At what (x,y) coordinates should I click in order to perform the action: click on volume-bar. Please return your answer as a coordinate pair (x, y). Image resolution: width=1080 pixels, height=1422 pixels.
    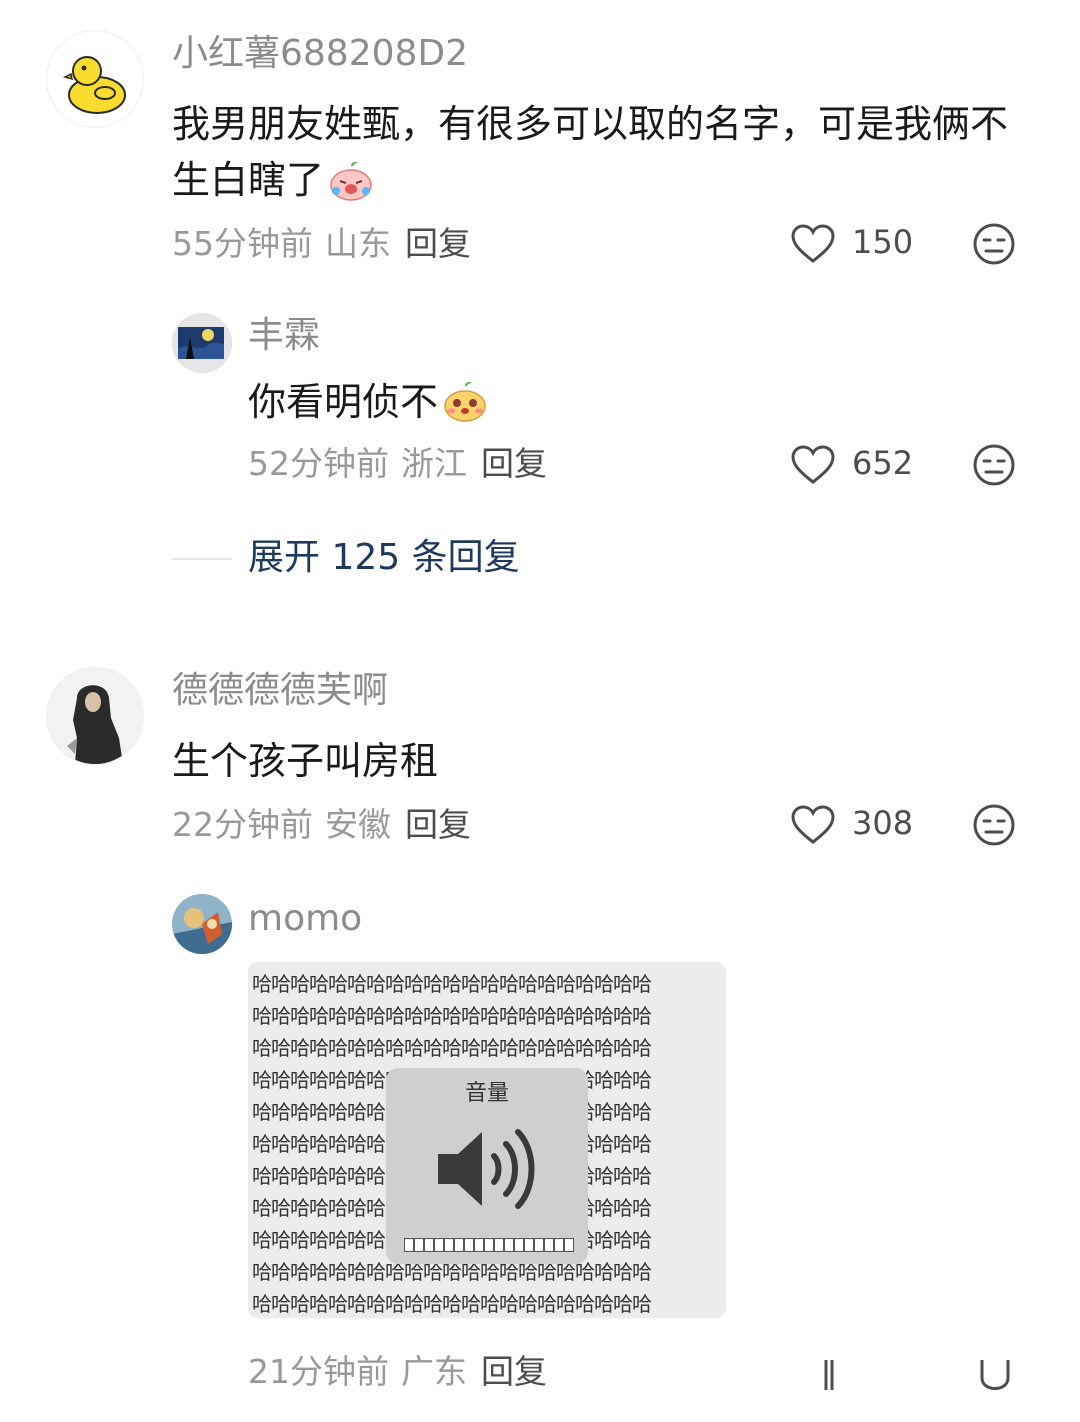
    Looking at the image, I should click on (489, 1245).